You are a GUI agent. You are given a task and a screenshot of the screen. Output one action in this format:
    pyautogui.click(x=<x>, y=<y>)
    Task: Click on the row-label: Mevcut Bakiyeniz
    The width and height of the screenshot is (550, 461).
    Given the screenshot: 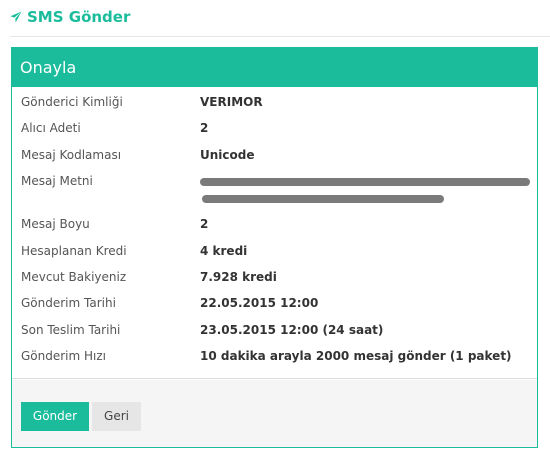 What is the action you would take?
    pyautogui.click(x=74, y=277)
    